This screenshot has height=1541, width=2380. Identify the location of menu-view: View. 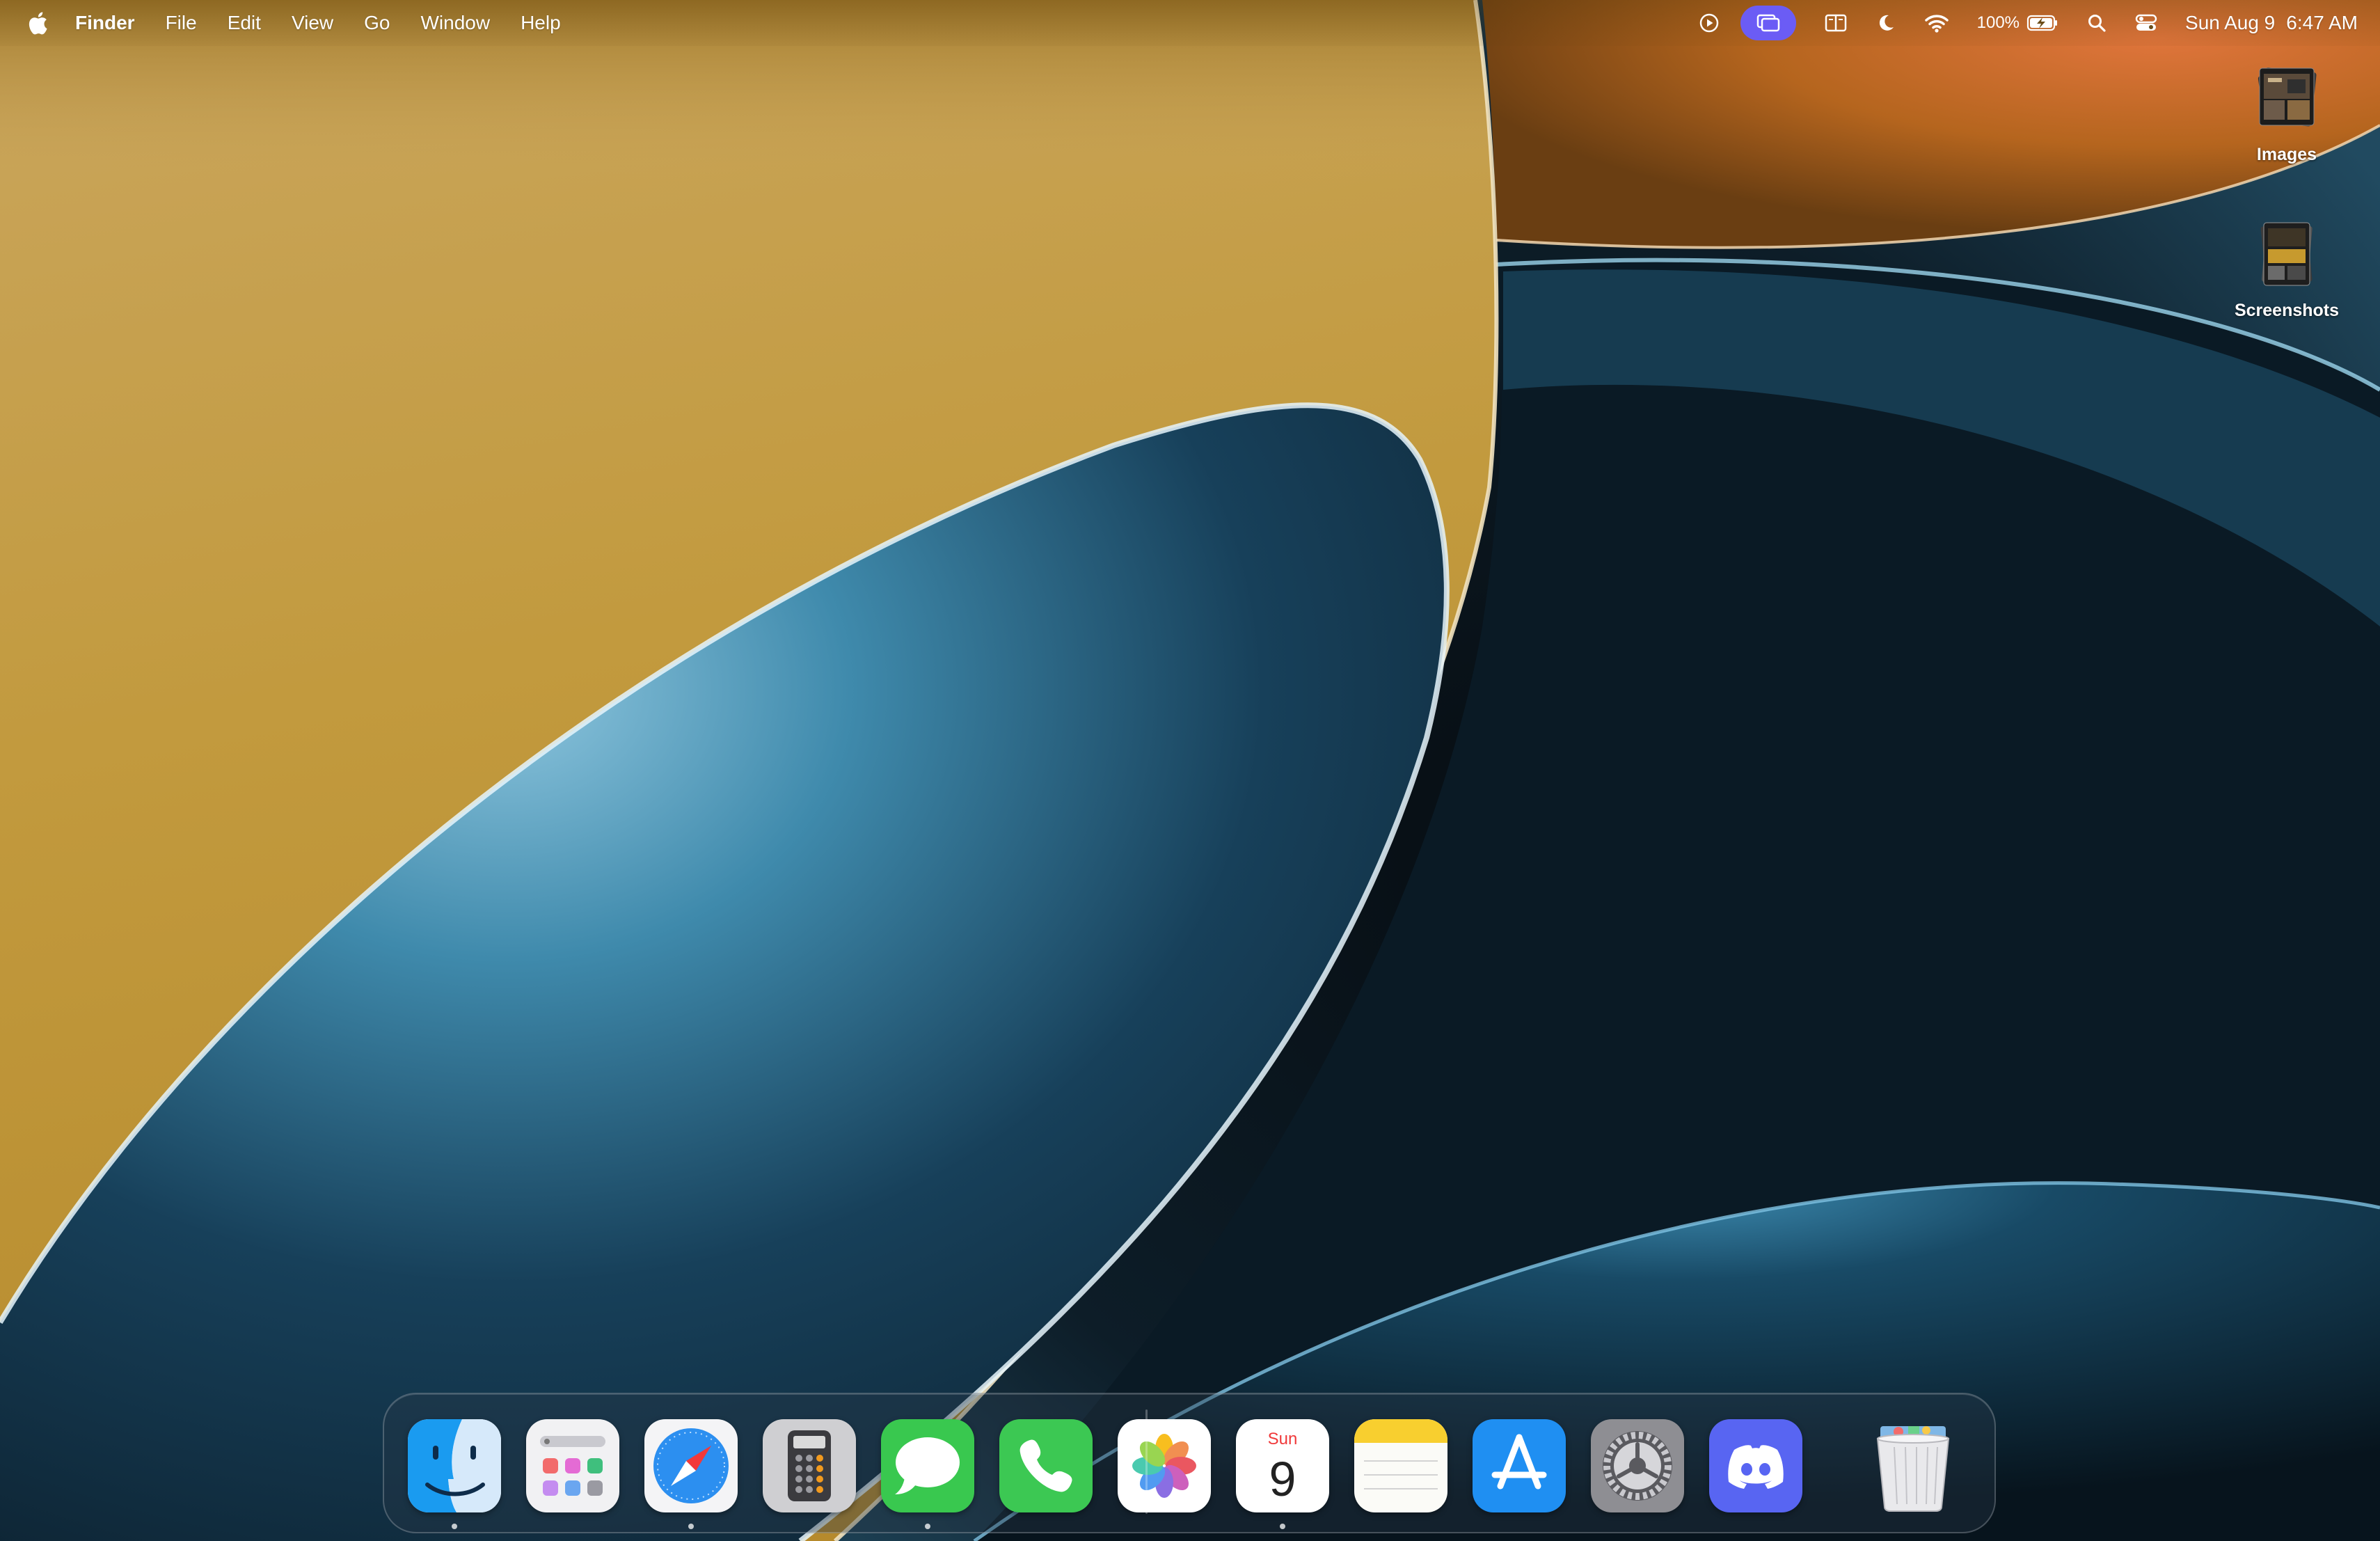
(312, 23).